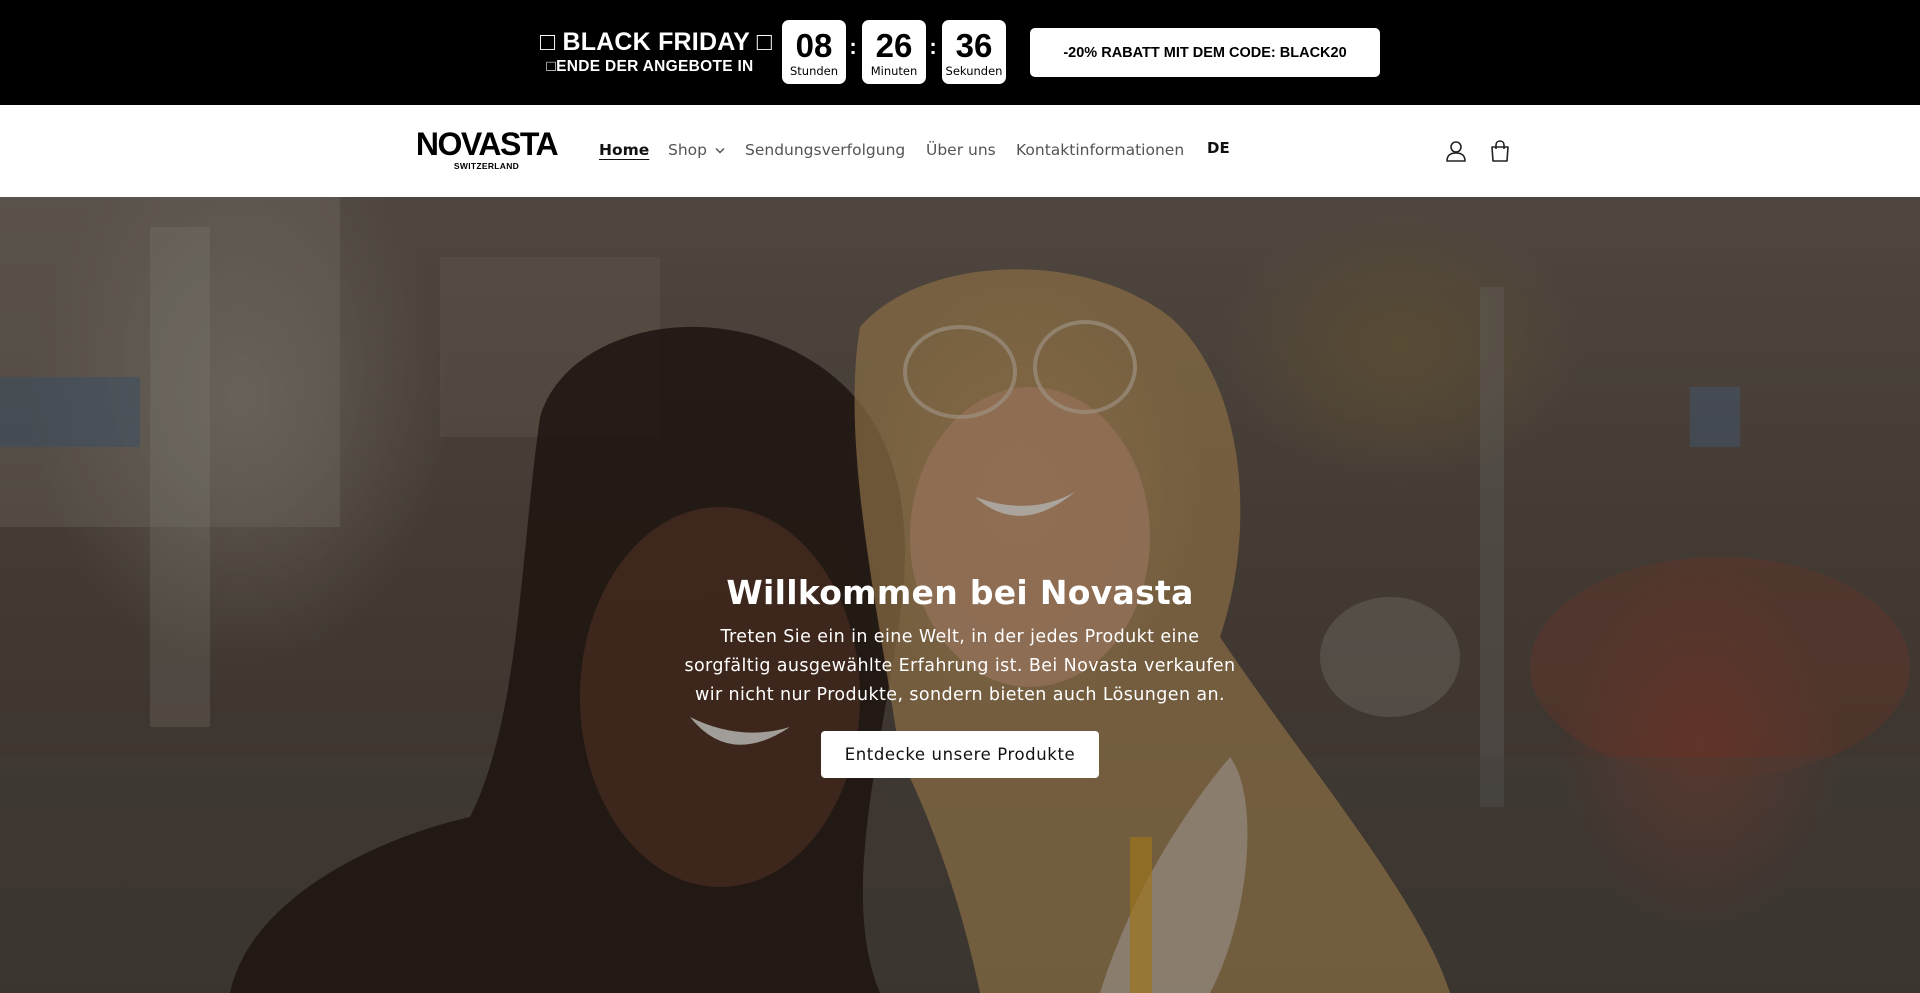 The width and height of the screenshot is (1920, 993). Describe the element at coordinates (487, 144) in the screenshot. I see `logo-wordmark: NOVASTA` at that location.